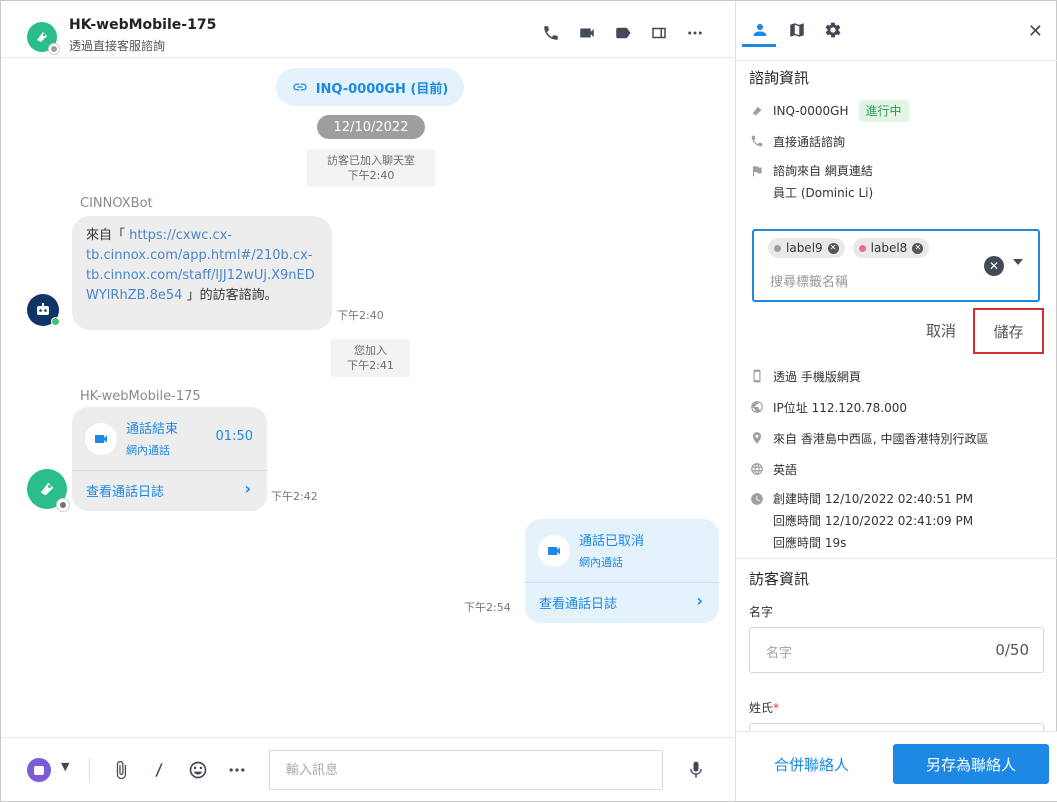 This screenshot has width=1057, height=802. I want to click on emoji-icon, so click(198, 770).